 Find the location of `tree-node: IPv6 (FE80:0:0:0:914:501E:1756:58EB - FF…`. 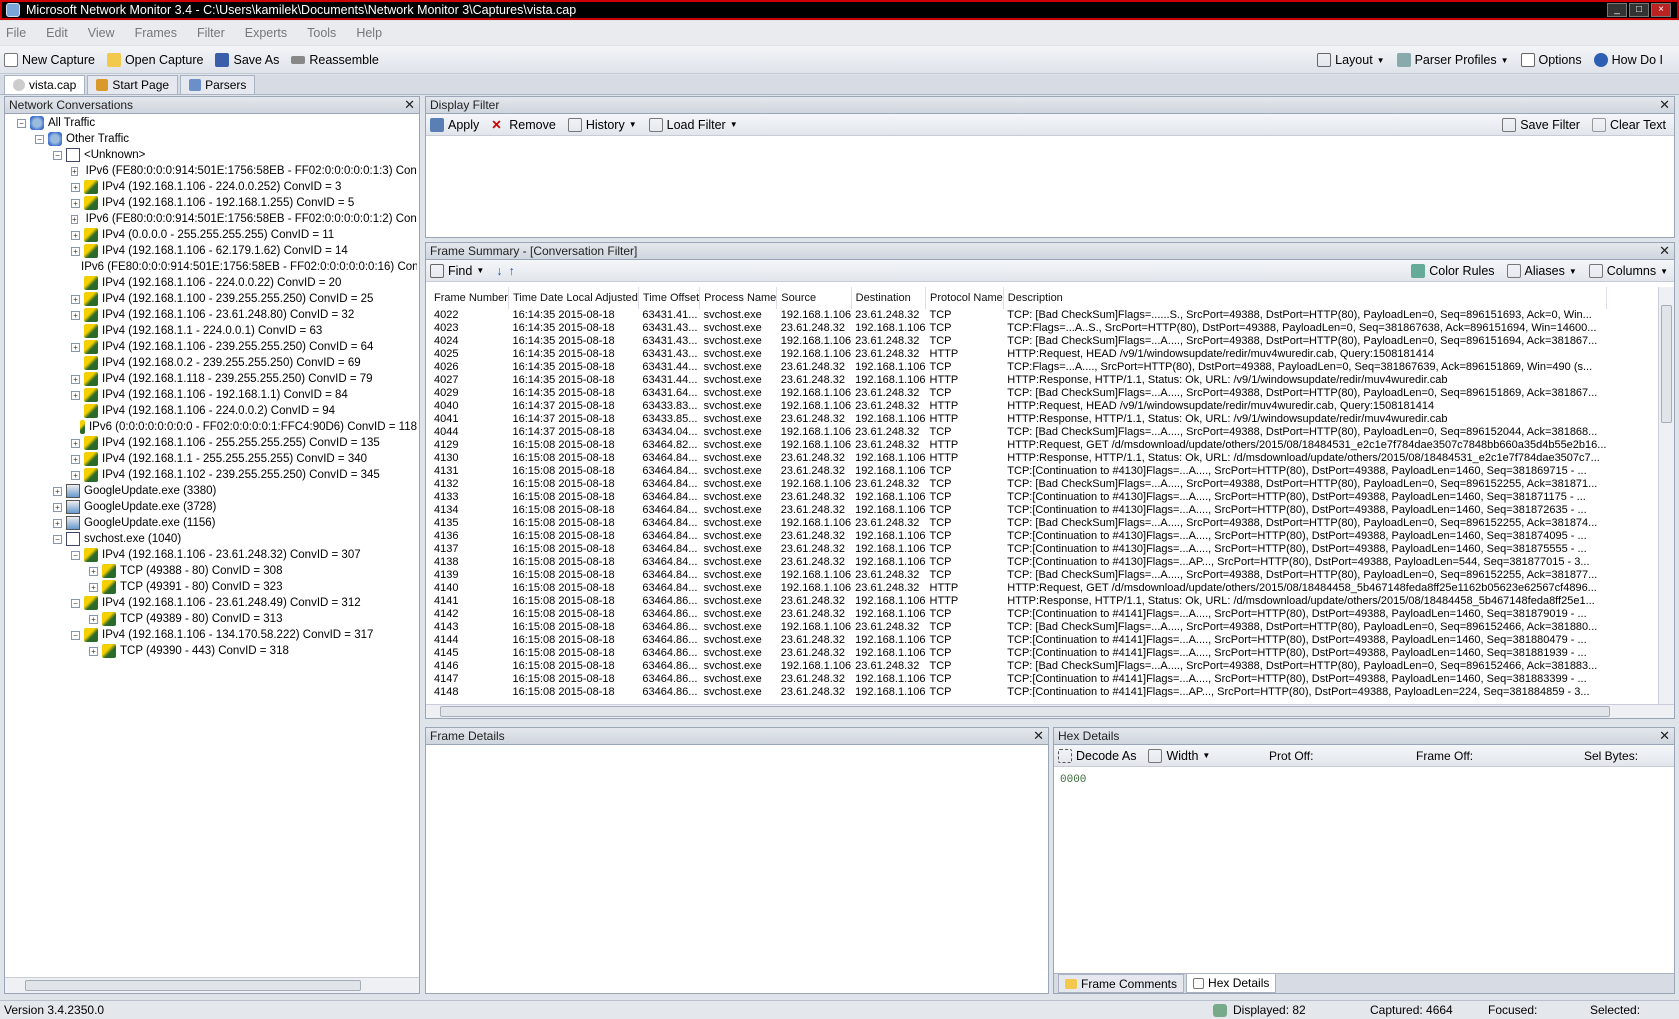

tree-node: IPv6 (FE80:0:0:0:914:501E:1756:58EB - FF… is located at coordinates (213, 267).